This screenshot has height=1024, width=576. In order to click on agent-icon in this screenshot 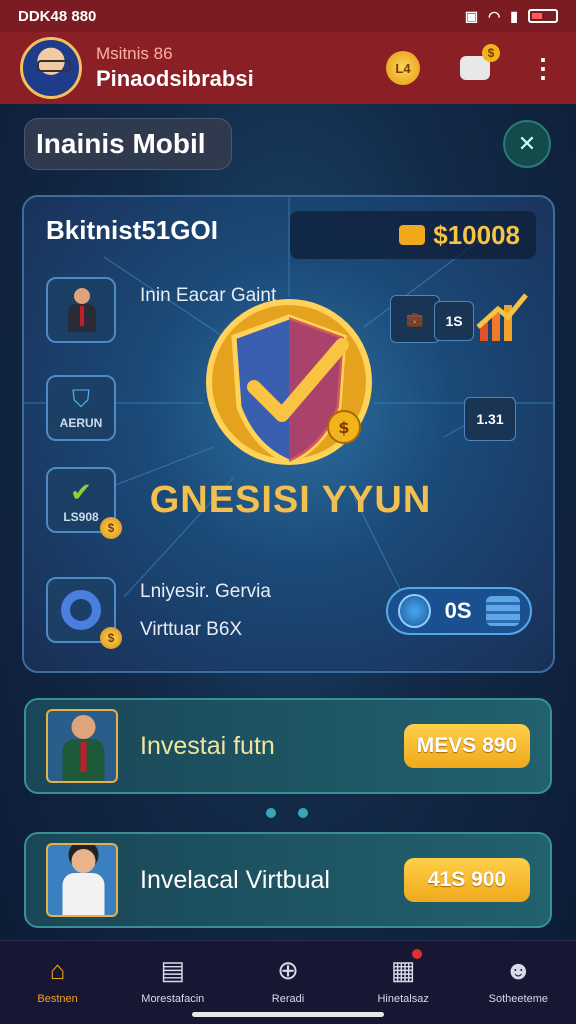, I will do `click(81, 310)`.